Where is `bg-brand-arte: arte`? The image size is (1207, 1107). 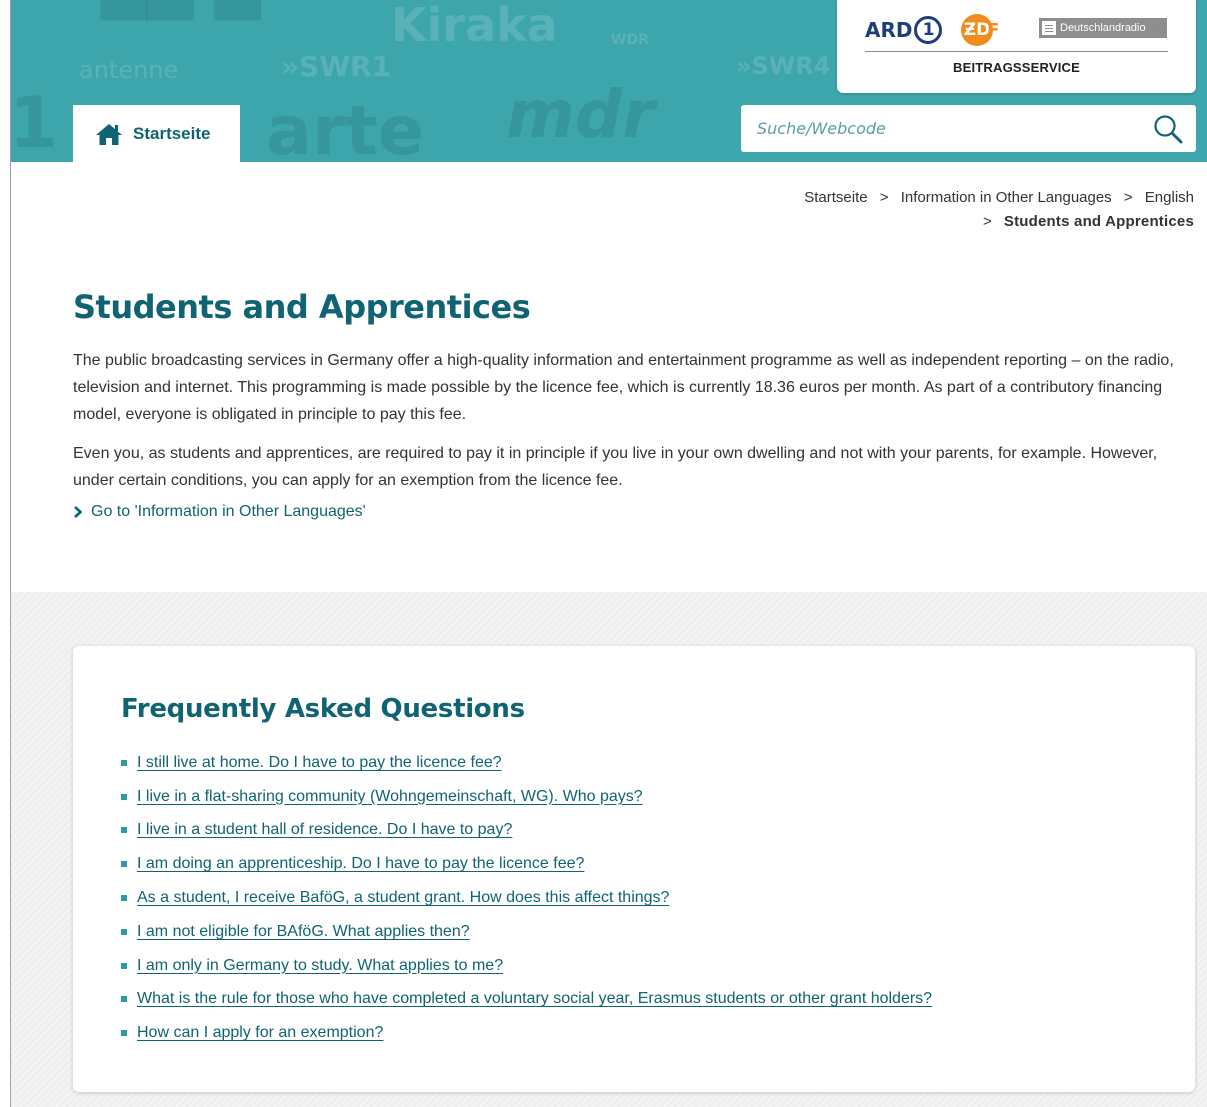
bg-brand-arte: arte is located at coordinates (345, 127).